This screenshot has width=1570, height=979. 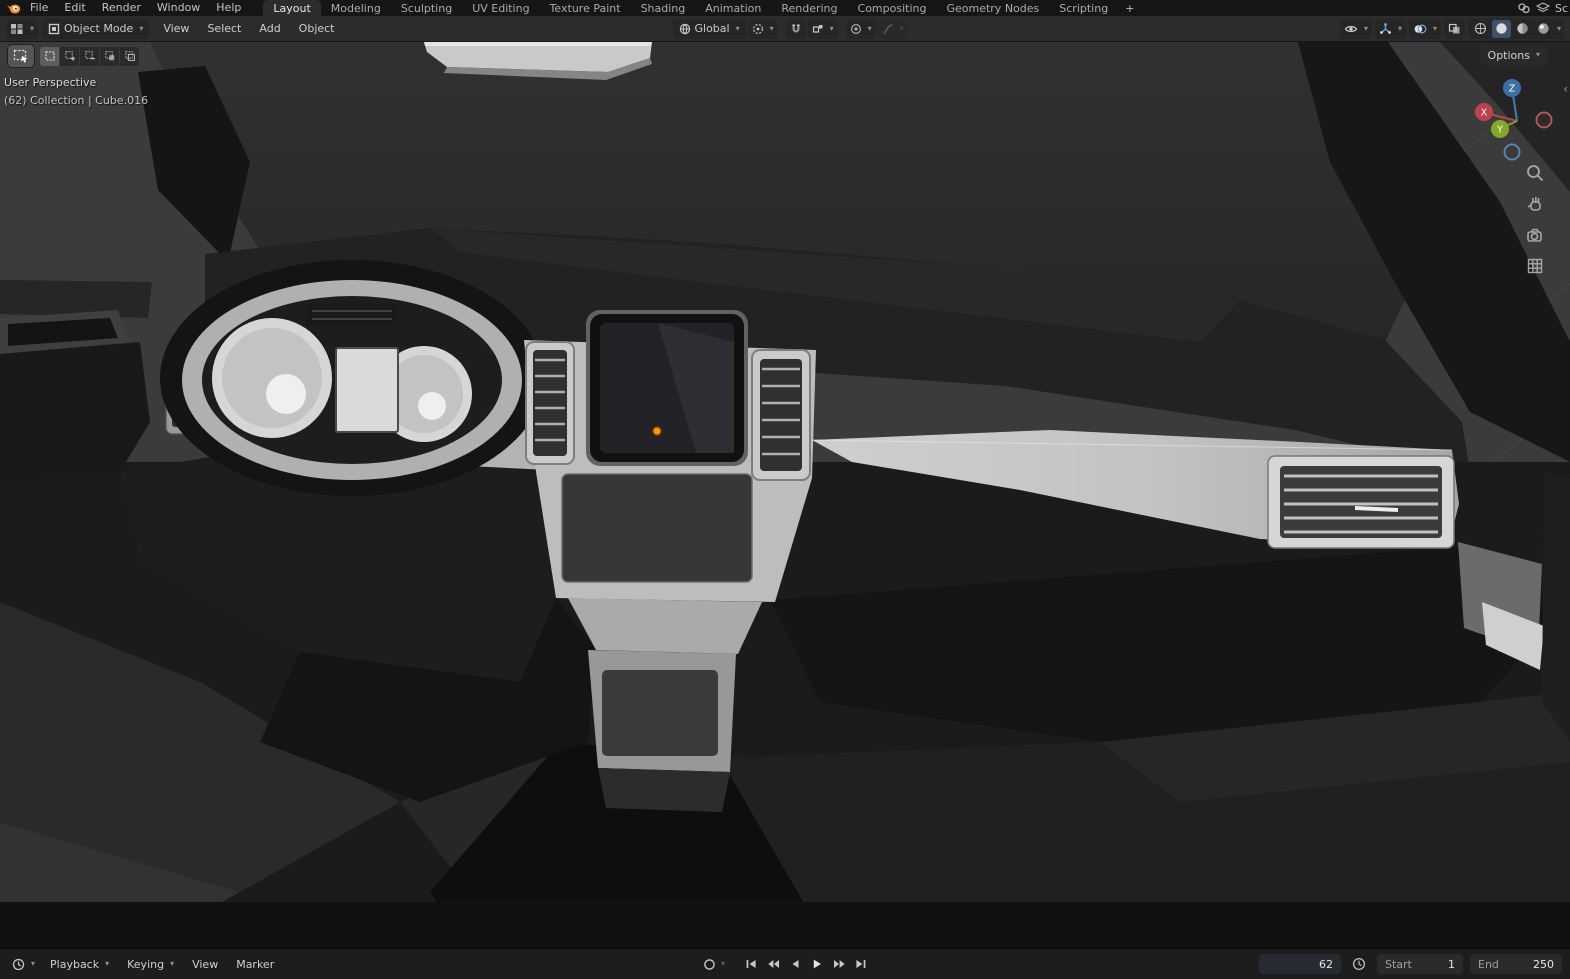 I want to click on select-mode-group, so click(x=89, y=56).